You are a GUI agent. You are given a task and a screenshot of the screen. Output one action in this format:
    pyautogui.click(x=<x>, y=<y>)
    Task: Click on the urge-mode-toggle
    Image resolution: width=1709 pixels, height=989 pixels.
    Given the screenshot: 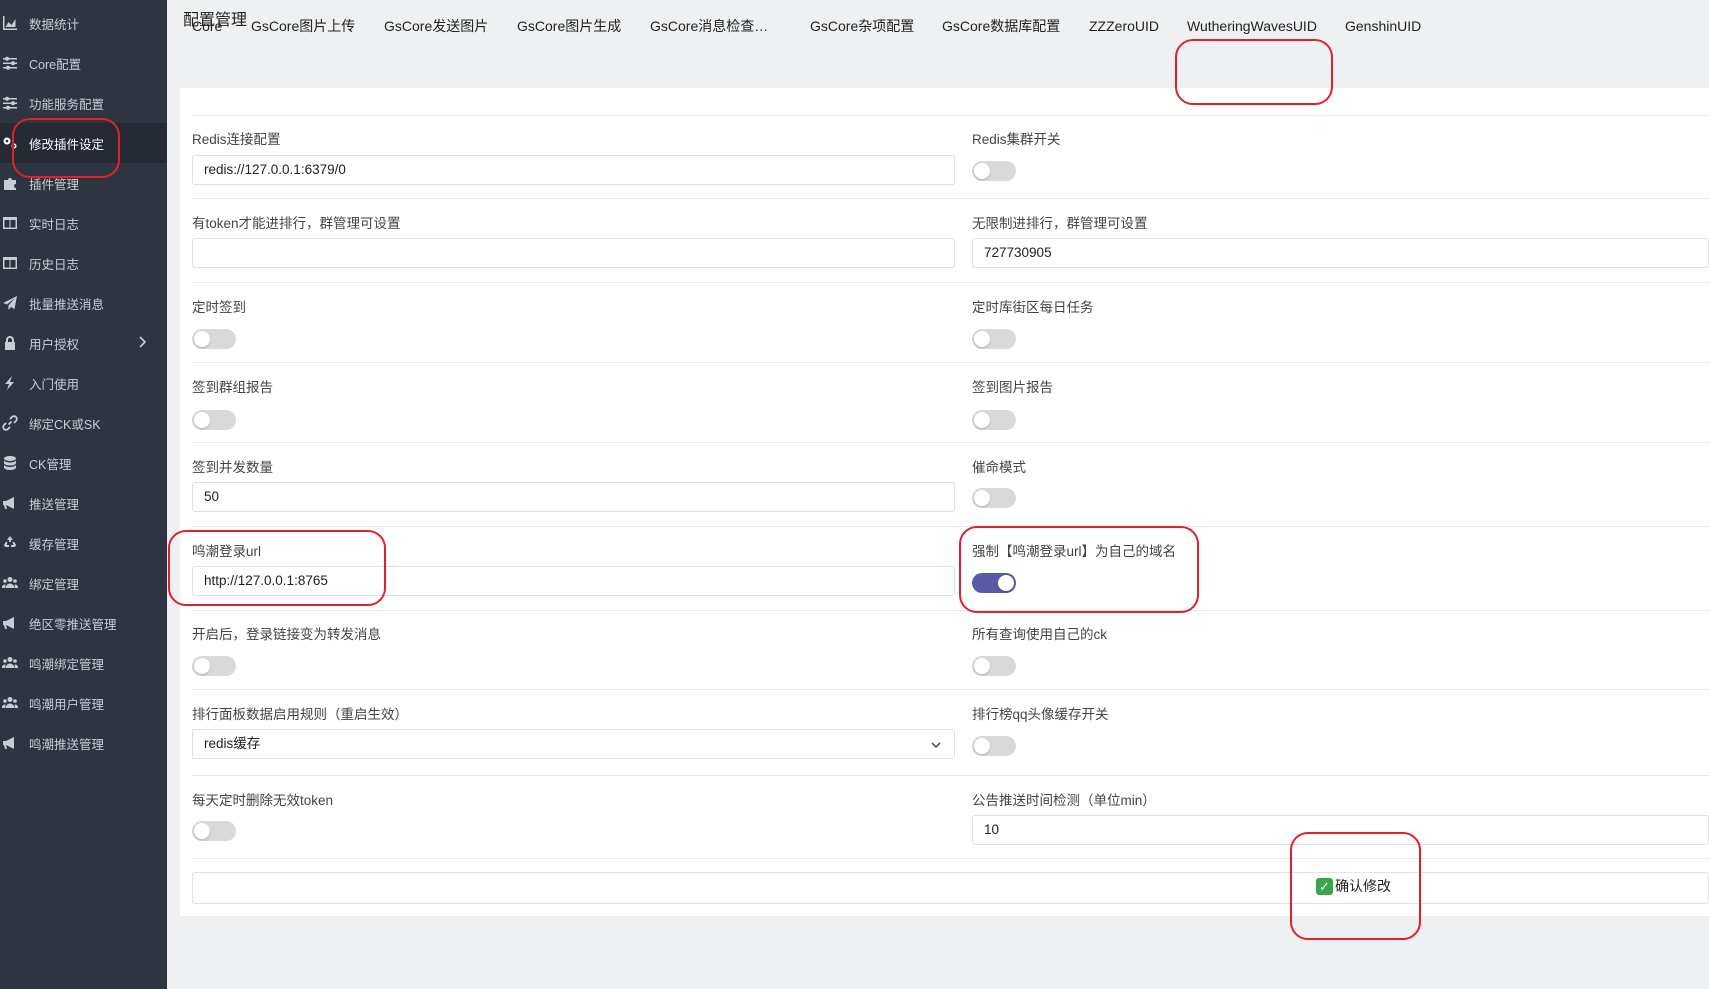 What is the action you would take?
    pyautogui.click(x=994, y=498)
    